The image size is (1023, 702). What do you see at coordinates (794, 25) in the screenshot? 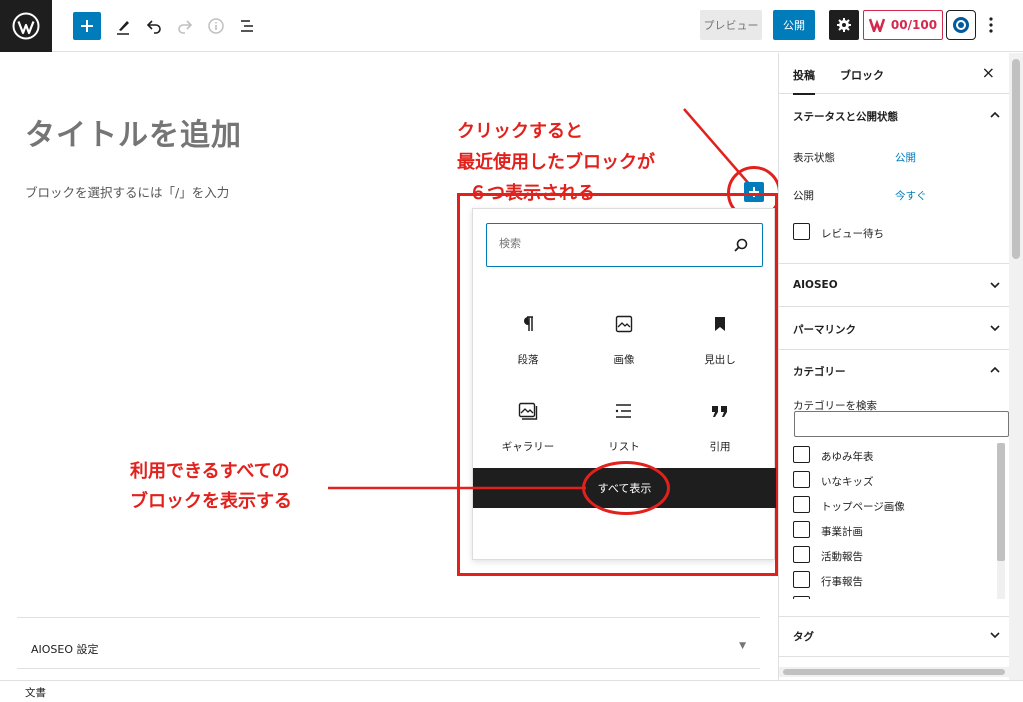
I see `publish-button: 公開` at bounding box center [794, 25].